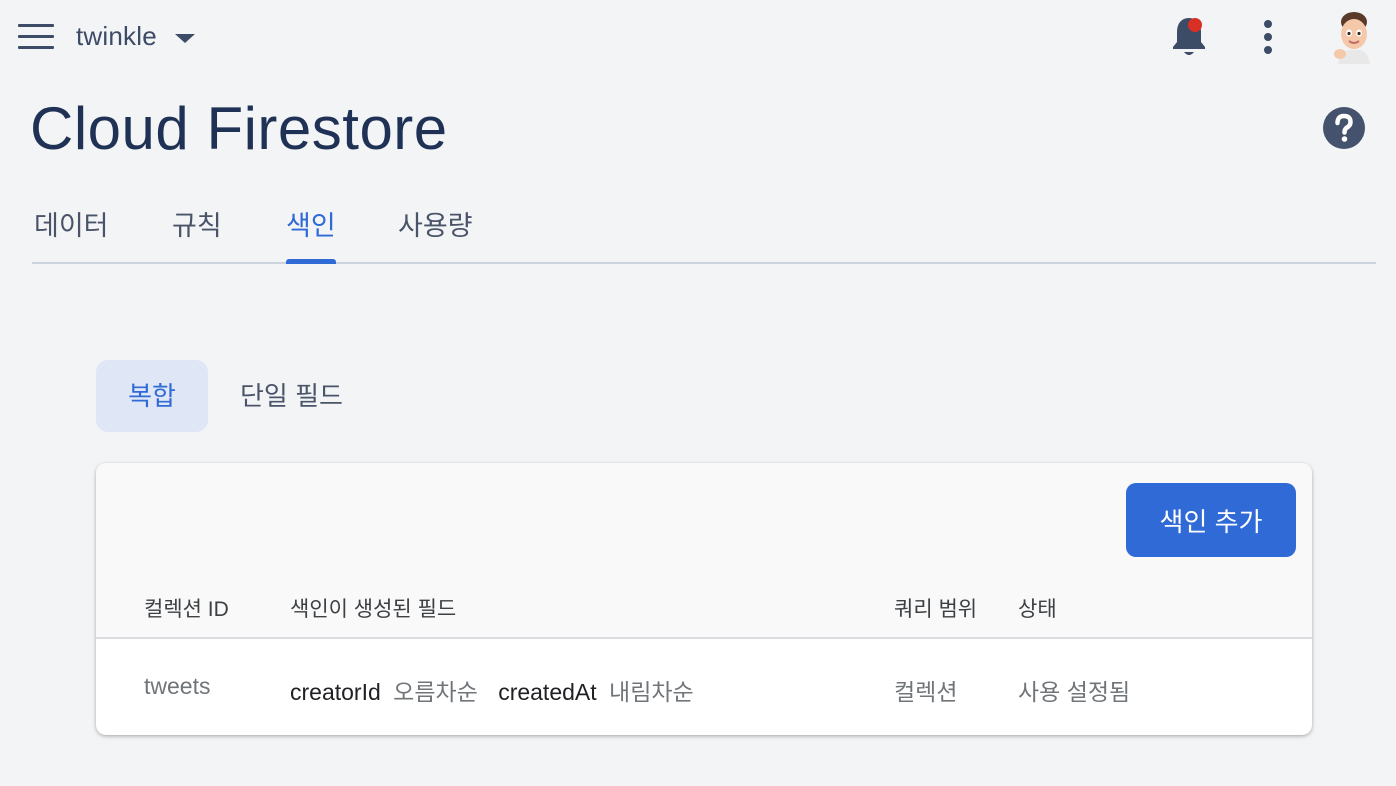 This screenshot has width=1396, height=786. Describe the element at coordinates (239, 128) in the screenshot. I see `page-title: Cloud Firestore` at that location.